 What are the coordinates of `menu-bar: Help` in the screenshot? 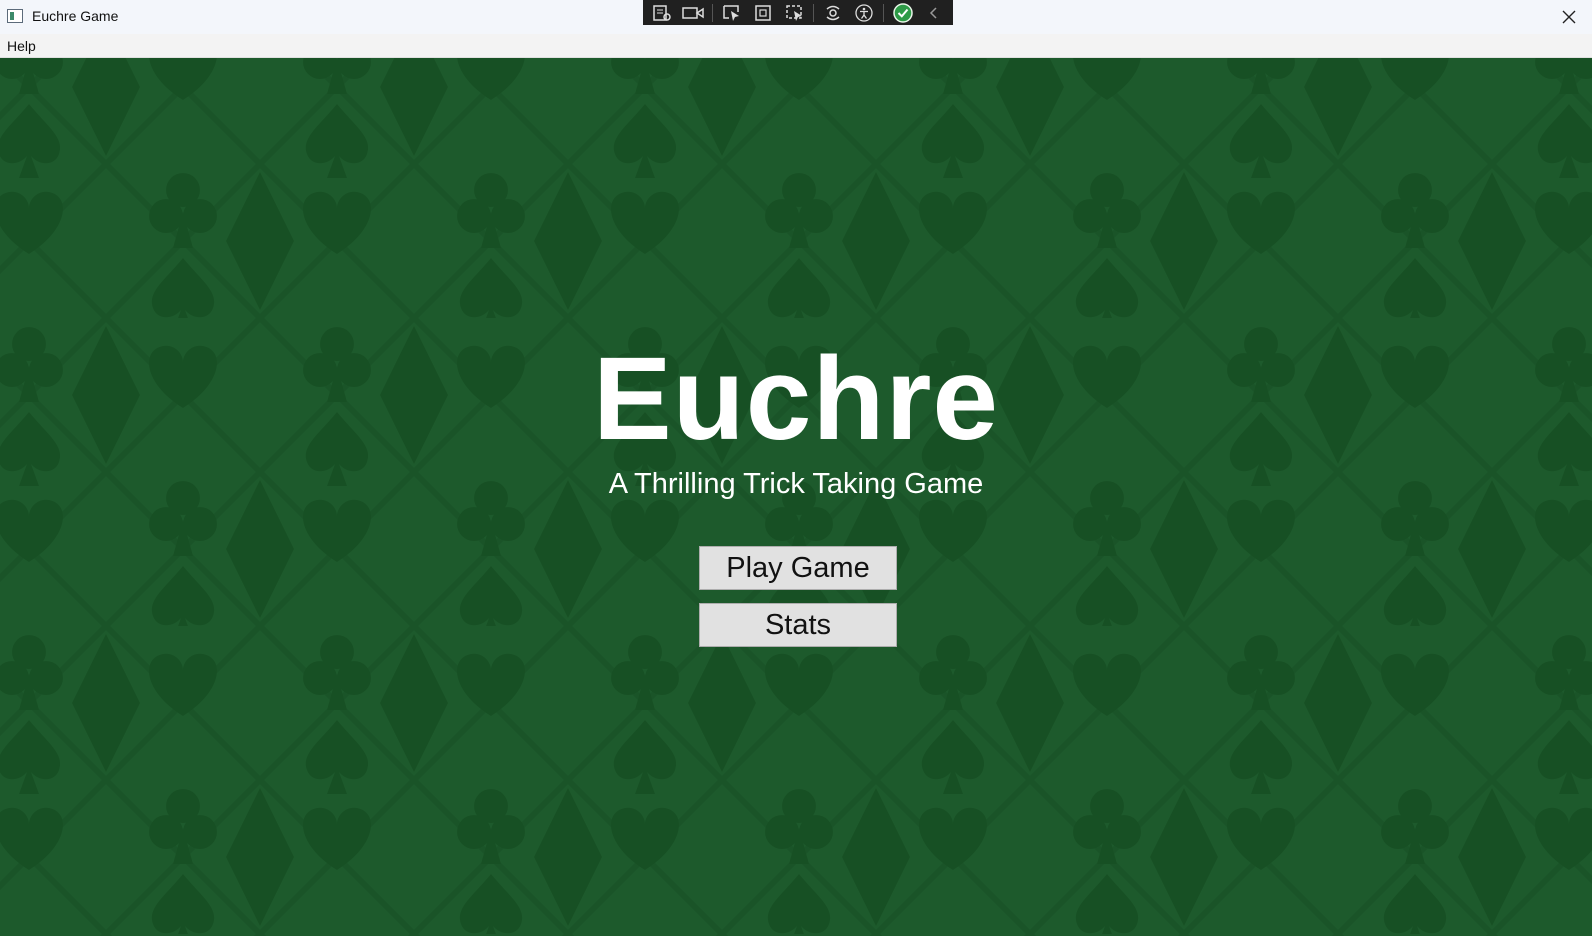 It's located at (796, 46).